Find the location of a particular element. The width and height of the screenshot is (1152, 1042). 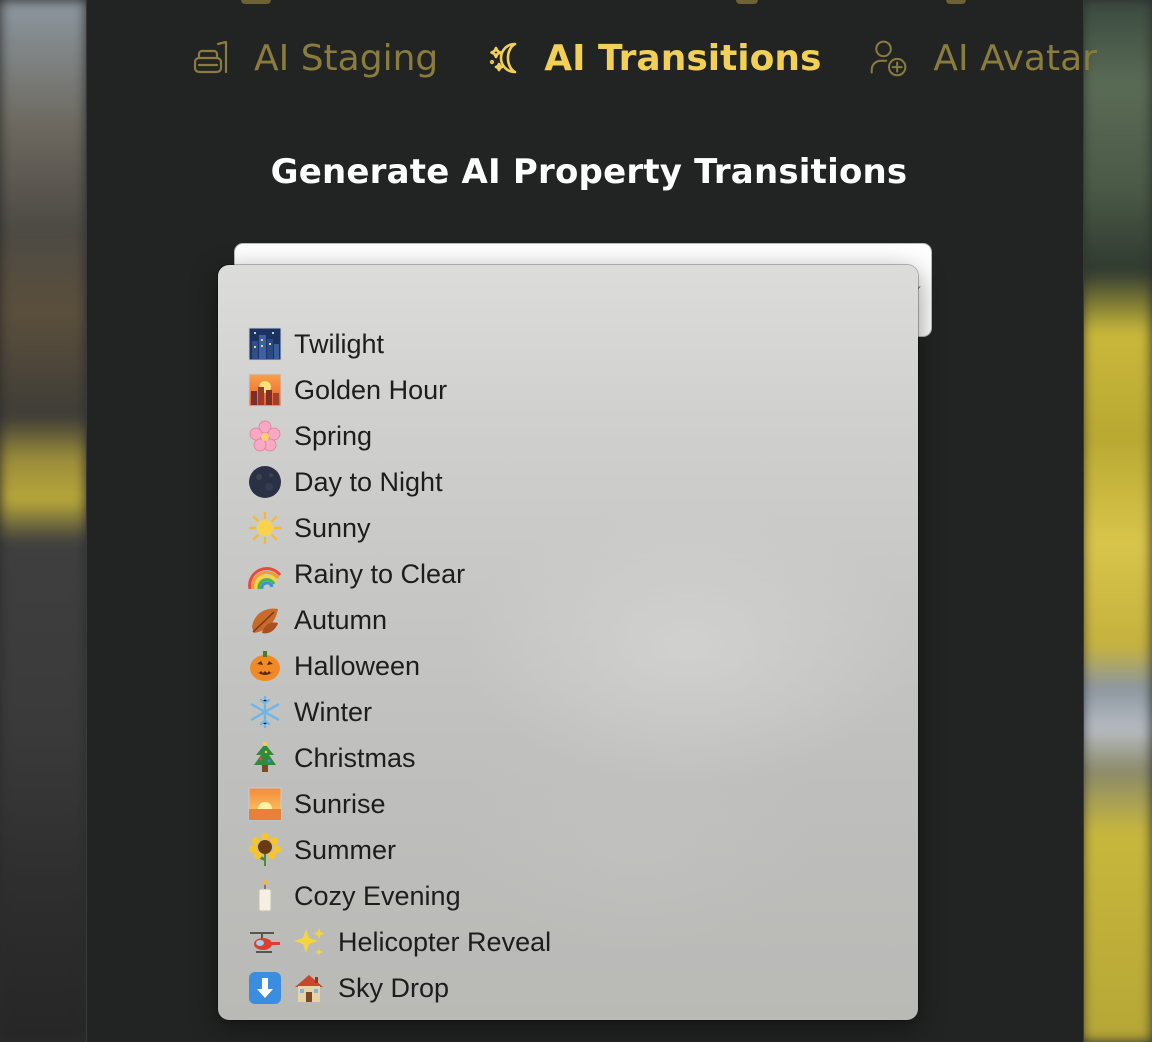

menu-item-label: Golden Hour is located at coordinates (371, 389).